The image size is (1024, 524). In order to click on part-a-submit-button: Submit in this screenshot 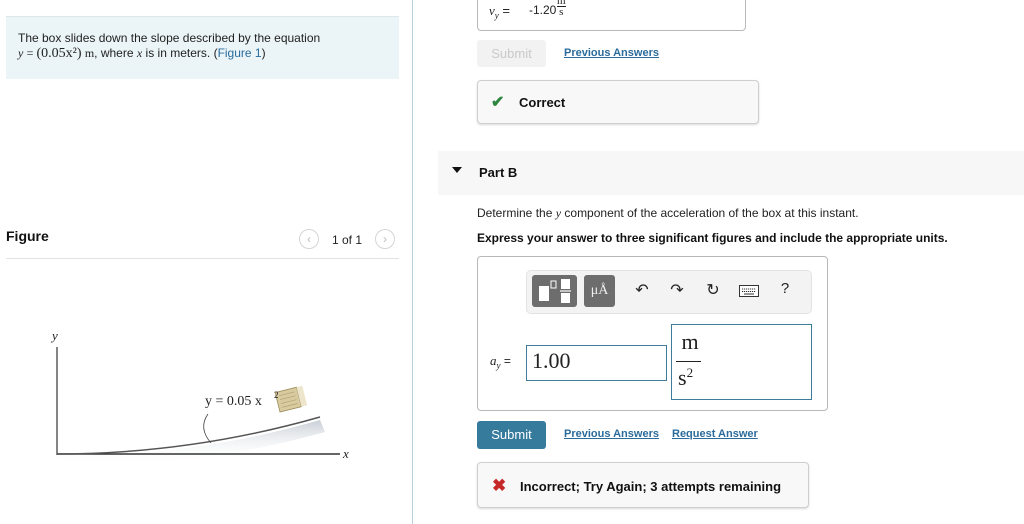, I will do `click(511, 53)`.